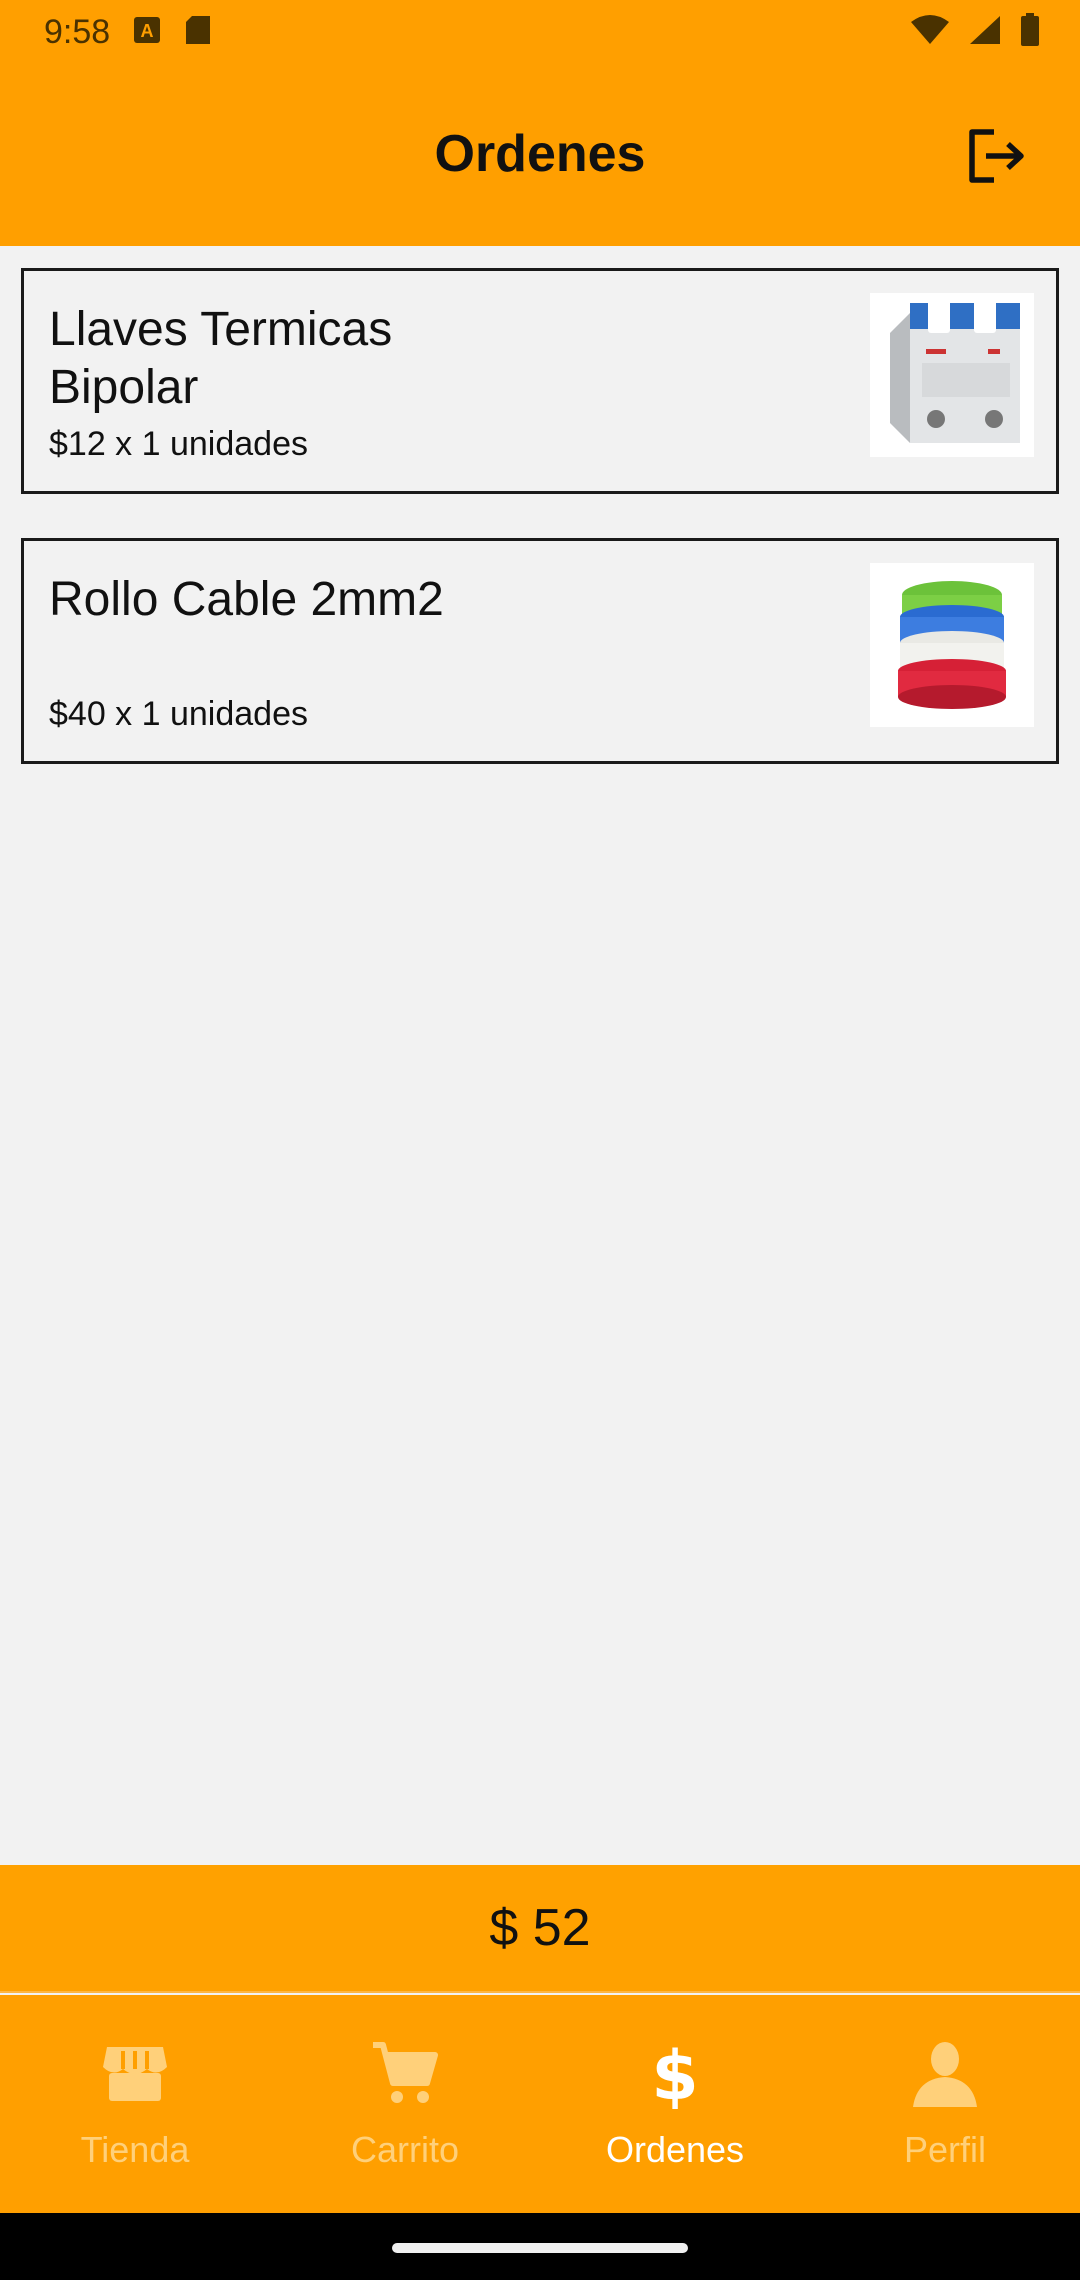  What do you see at coordinates (135, 2104) in the screenshot?
I see `nav-item-tienda: Tienda` at bounding box center [135, 2104].